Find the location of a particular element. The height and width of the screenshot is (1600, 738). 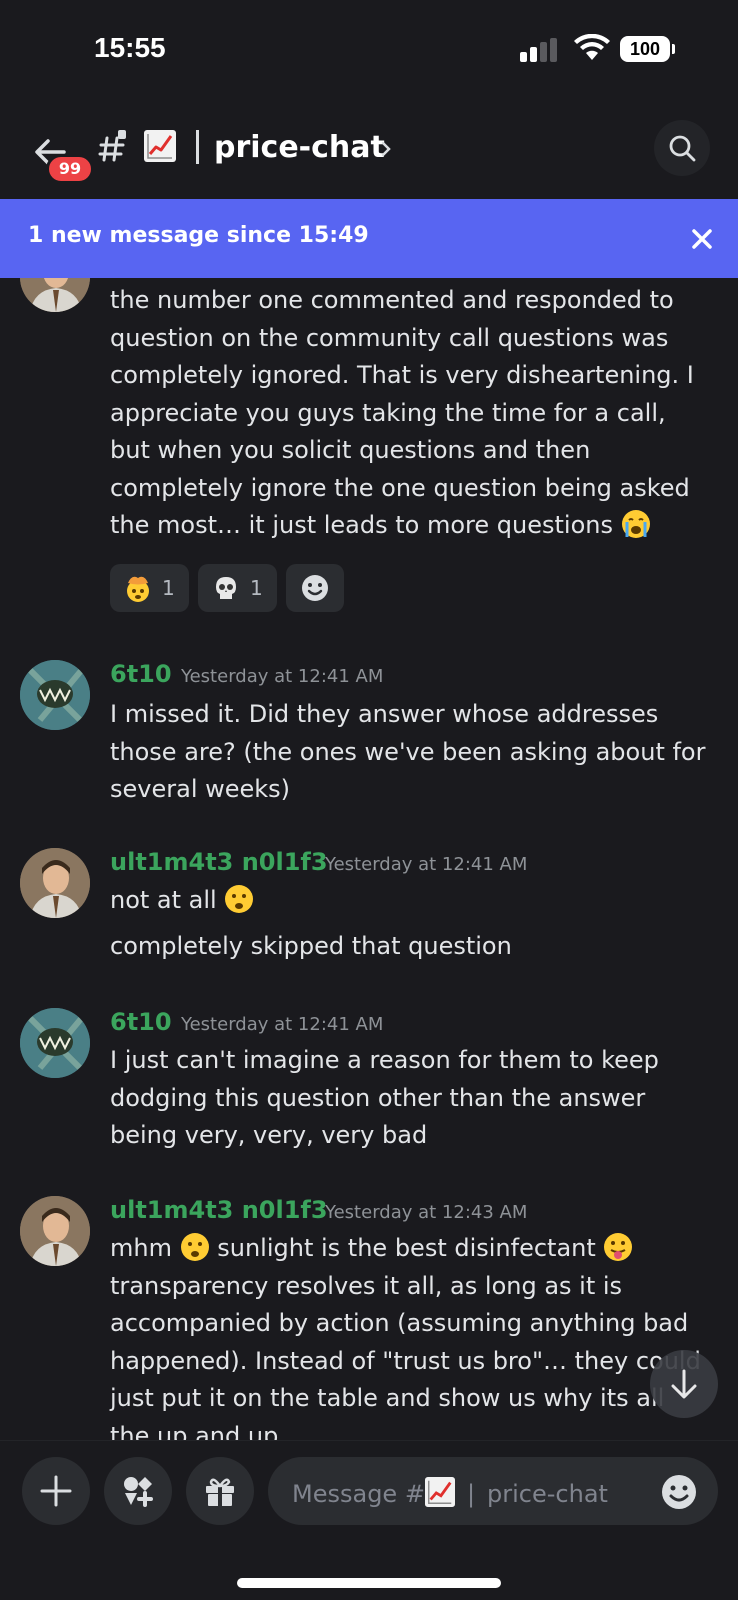

reaction-exploding-head: 1 is located at coordinates (149, 588).